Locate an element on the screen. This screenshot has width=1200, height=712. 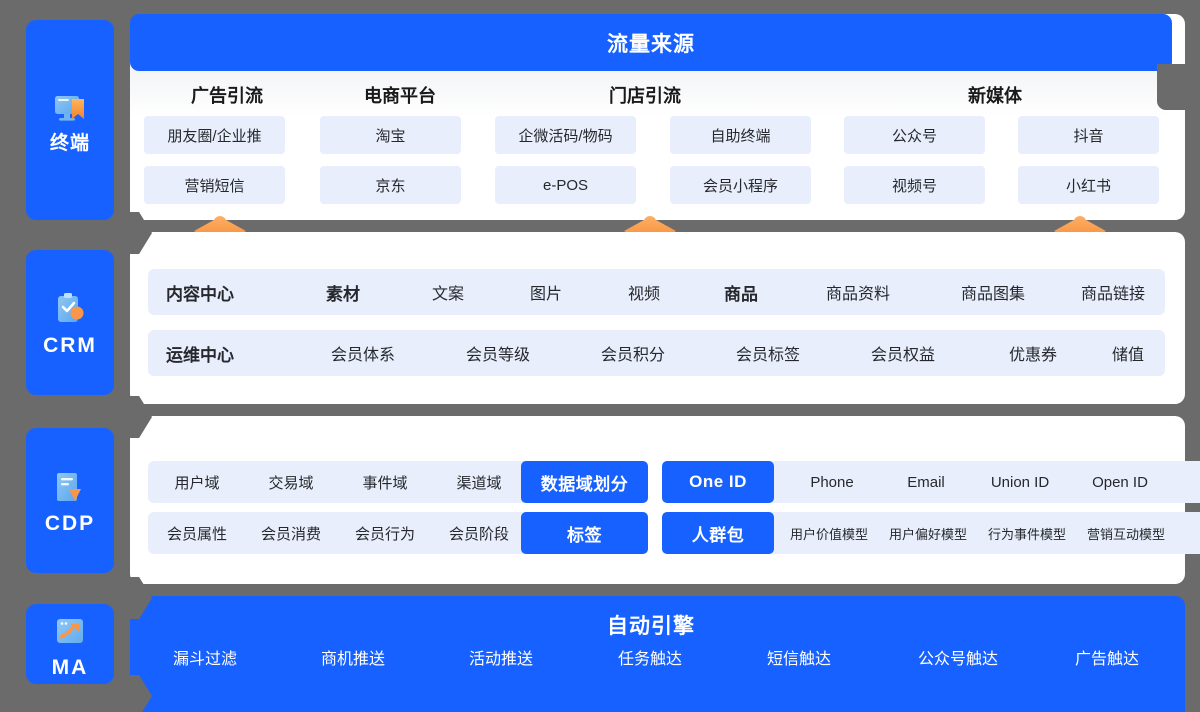
cdp-cell: 会员行为 is located at coordinates (385, 533).